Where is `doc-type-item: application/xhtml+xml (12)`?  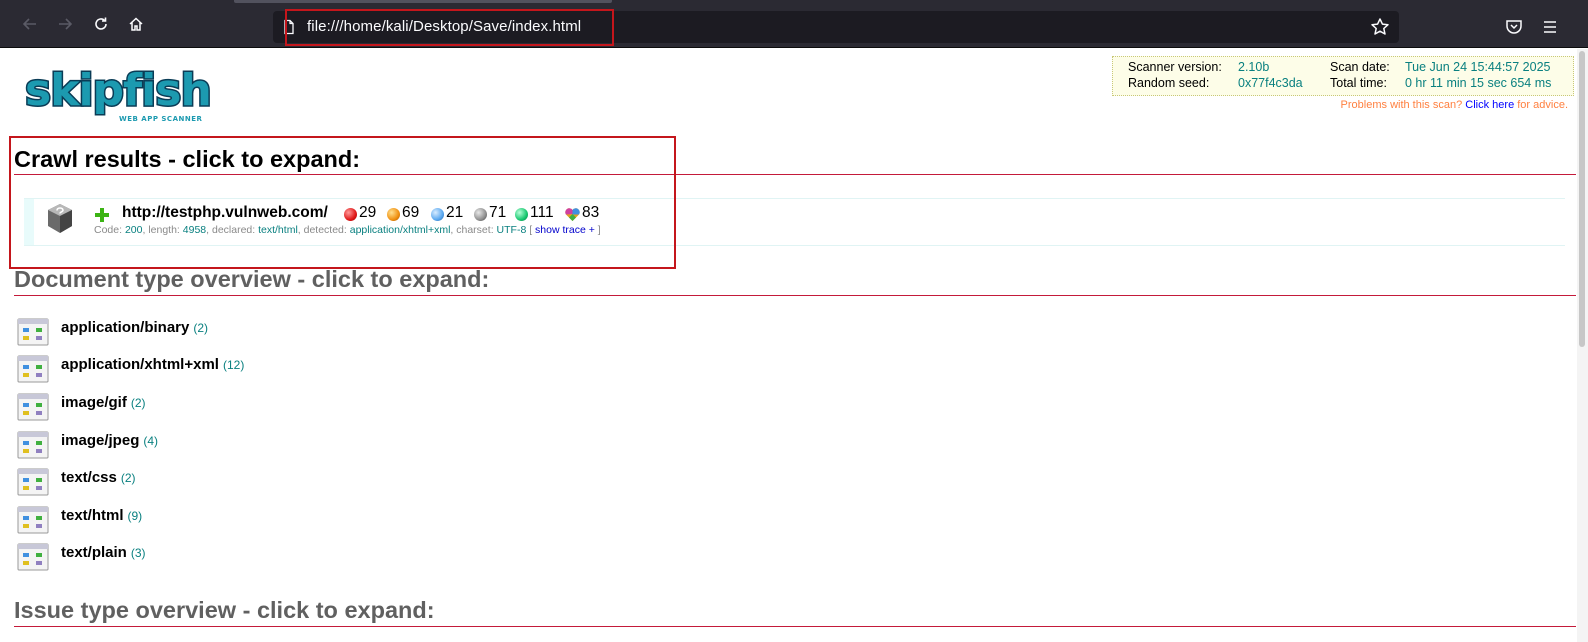 doc-type-item: application/xhtml+xml (12) is located at coordinates (267, 370).